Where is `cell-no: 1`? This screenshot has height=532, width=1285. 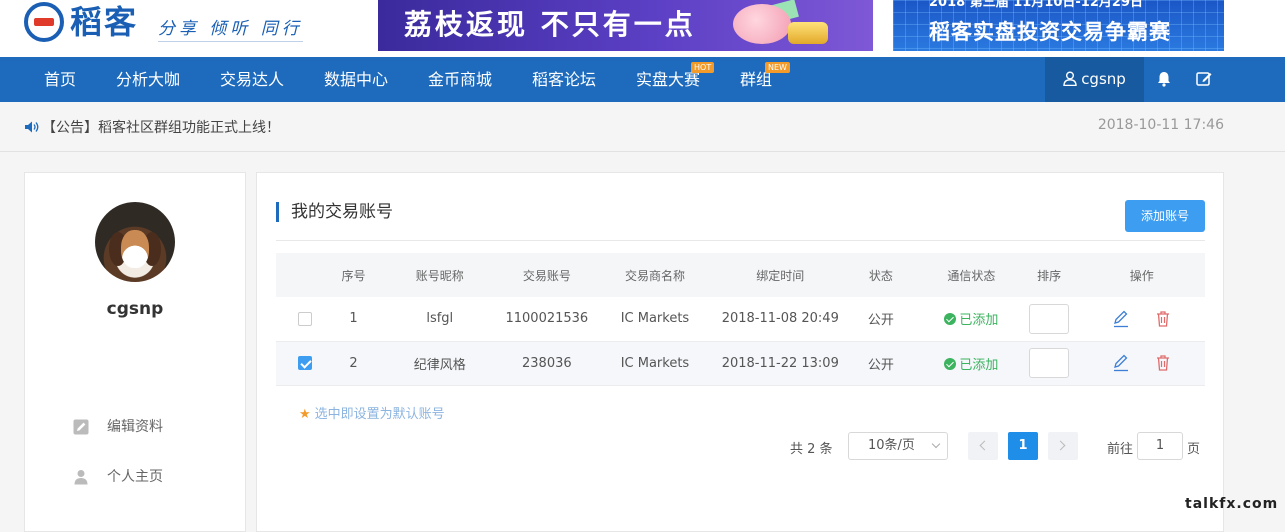
cell-no: 1 is located at coordinates (353, 319).